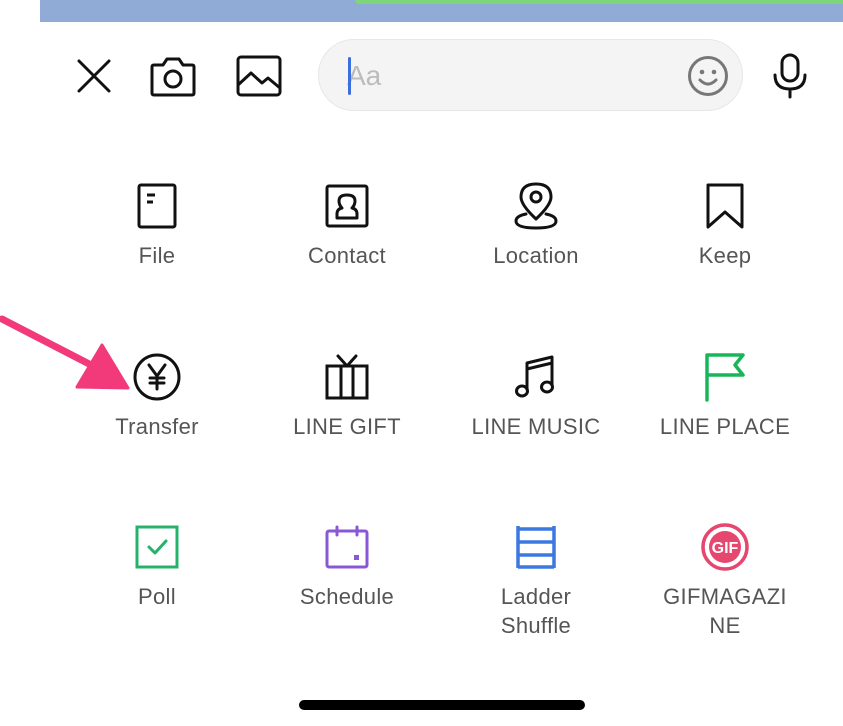 This screenshot has height=726, width=843. What do you see at coordinates (725, 611) in the screenshot?
I see `menu-item-label: GIFMAGAZI NE` at bounding box center [725, 611].